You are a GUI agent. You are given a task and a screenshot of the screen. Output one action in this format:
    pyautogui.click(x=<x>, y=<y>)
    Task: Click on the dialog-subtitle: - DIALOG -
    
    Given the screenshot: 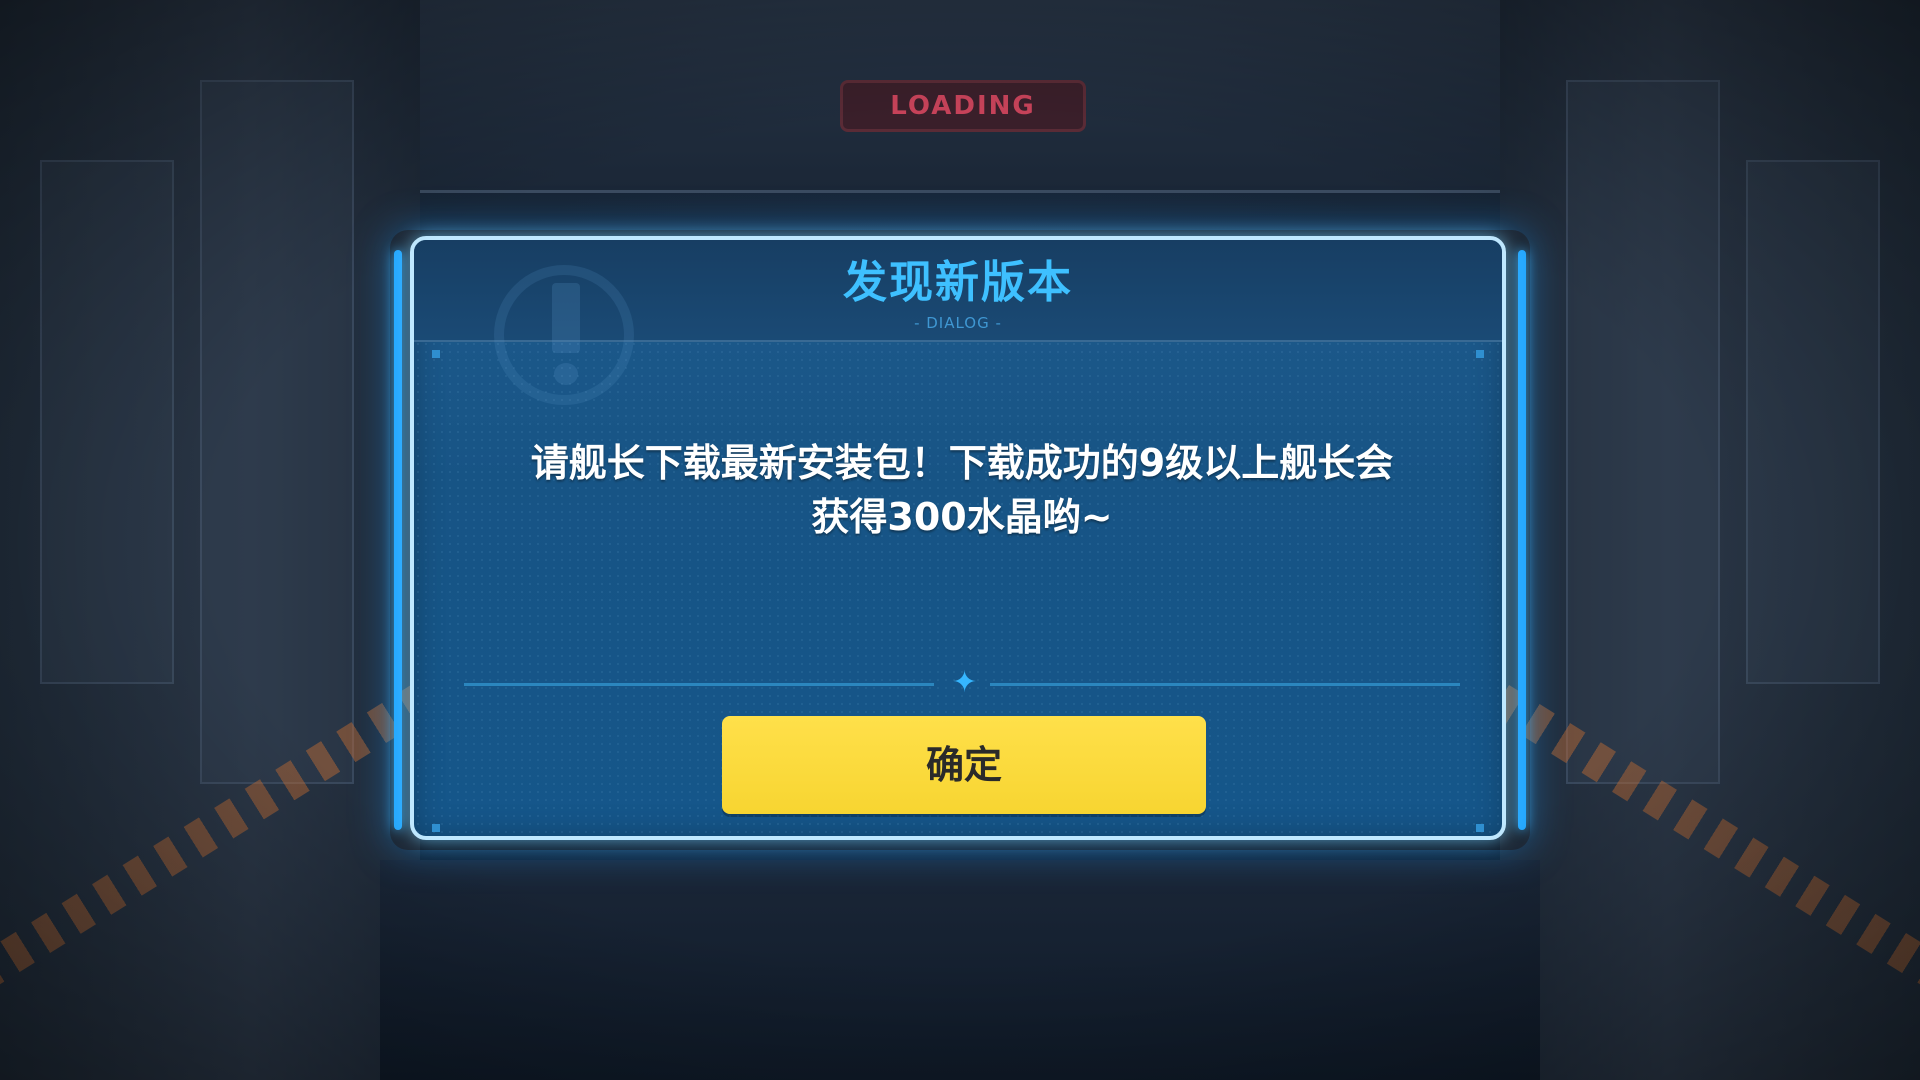 What is the action you would take?
    pyautogui.click(x=958, y=323)
    